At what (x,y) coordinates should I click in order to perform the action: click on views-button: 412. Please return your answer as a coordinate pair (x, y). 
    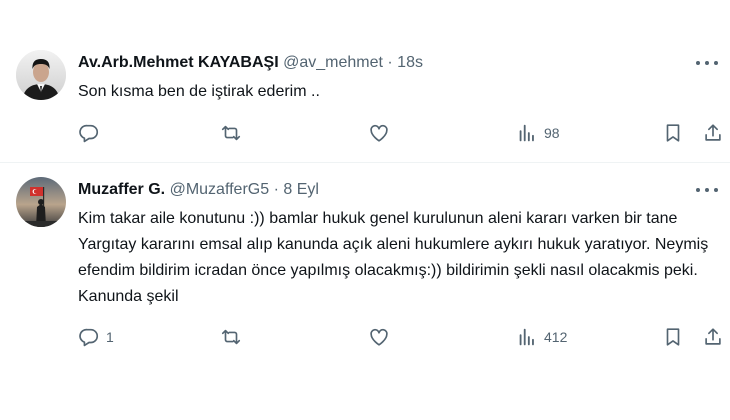
    Looking at the image, I should click on (541, 337).